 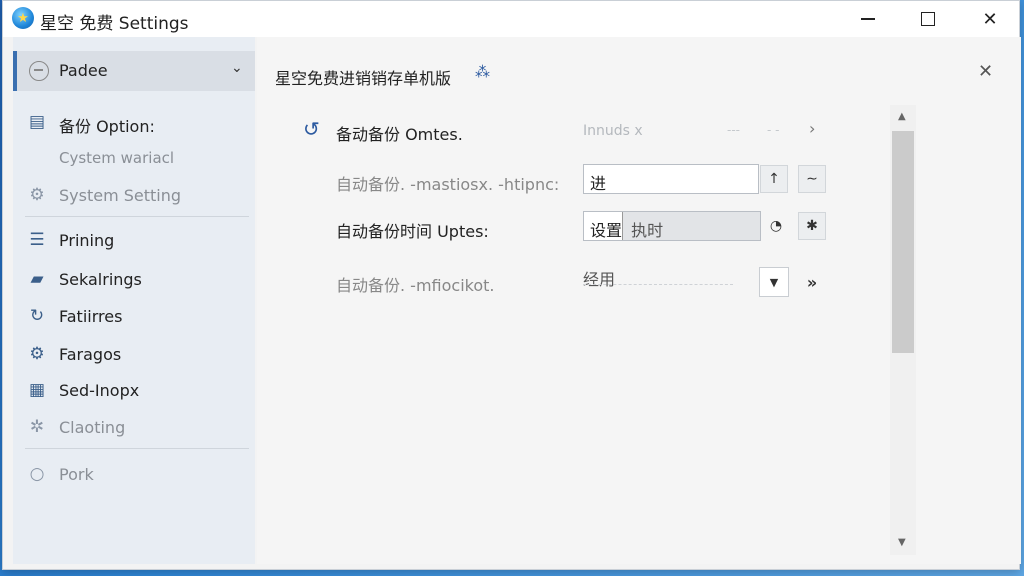 I want to click on sidebar-item-label: 备份 Option:, so click(x=107, y=126).